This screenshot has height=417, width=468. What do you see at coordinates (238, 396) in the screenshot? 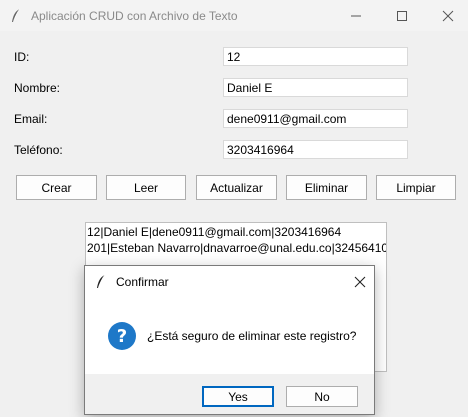
I see `yes-button: Yes` at bounding box center [238, 396].